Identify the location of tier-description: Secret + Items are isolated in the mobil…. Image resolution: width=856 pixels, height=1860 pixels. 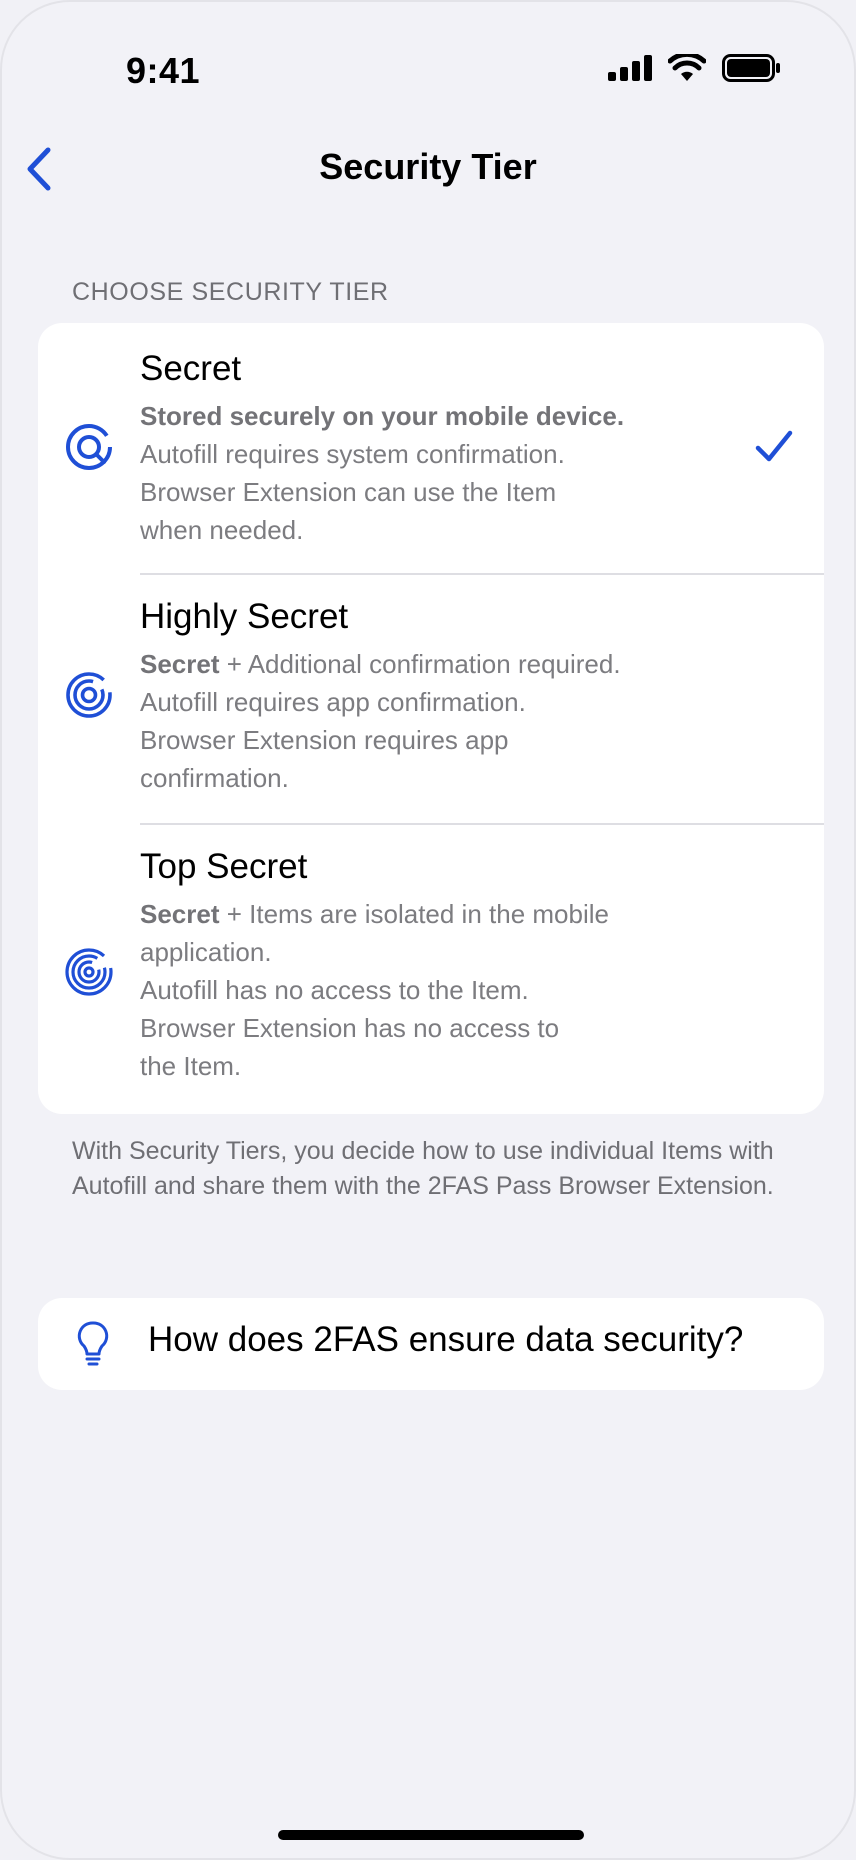
(427, 990).